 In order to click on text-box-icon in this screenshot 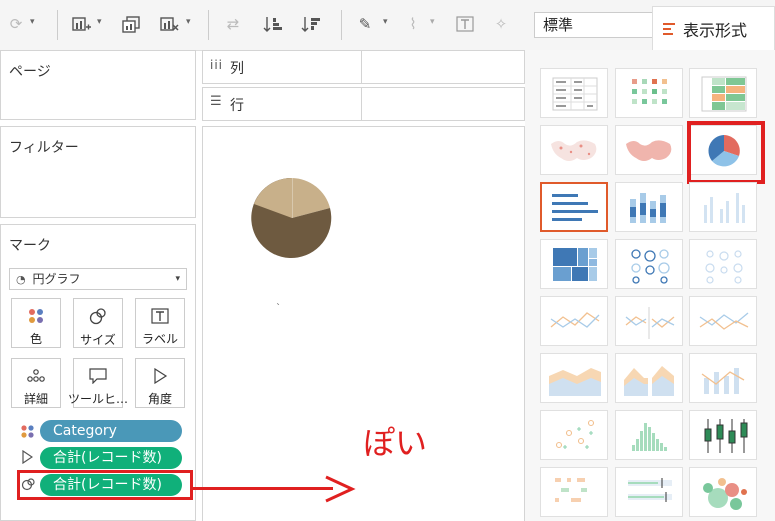, I will do `click(465, 24)`.